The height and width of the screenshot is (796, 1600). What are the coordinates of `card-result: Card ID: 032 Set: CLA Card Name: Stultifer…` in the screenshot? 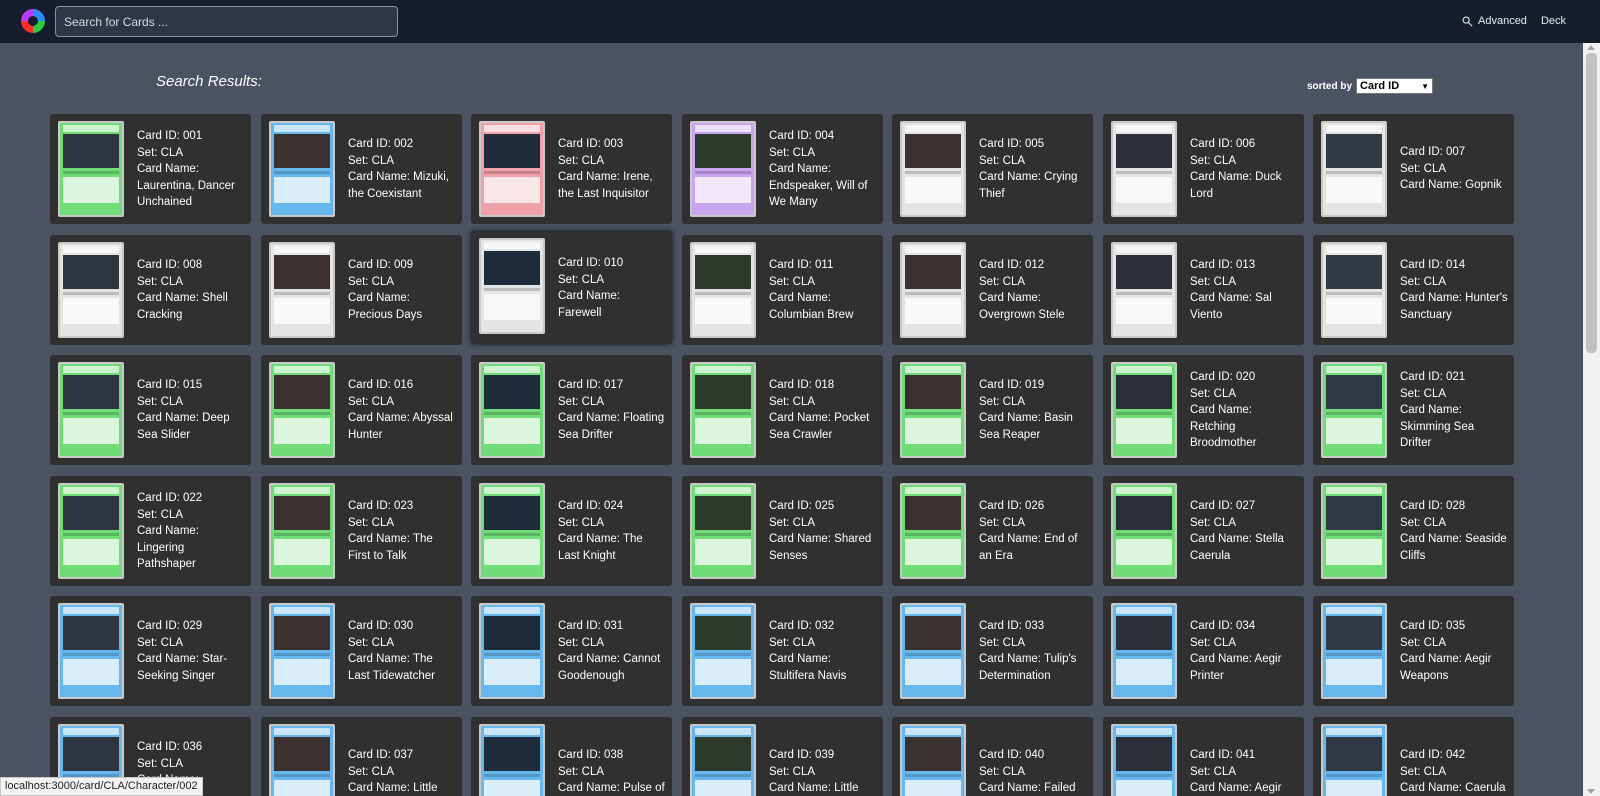 It's located at (782, 651).